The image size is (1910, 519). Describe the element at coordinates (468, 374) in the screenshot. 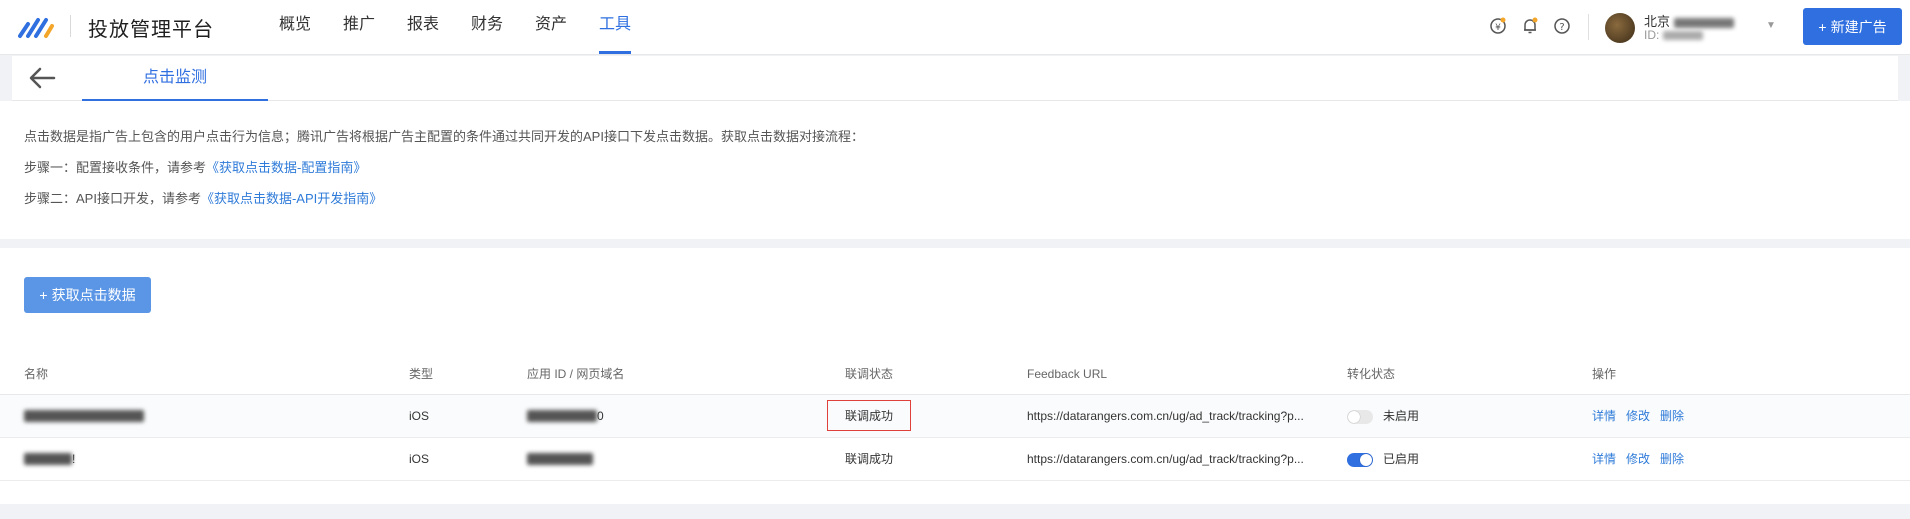

I see `column-header-type: 类型` at that location.